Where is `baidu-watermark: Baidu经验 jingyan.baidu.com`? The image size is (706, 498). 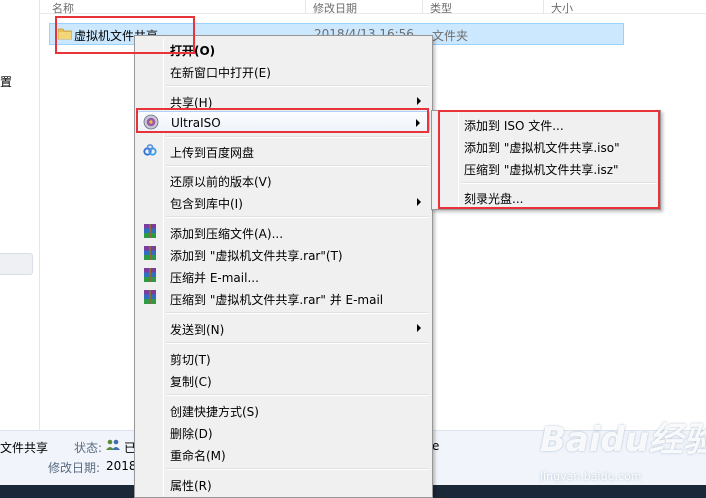
baidu-watermark: Baidu经验 jingyan.baidu.com is located at coordinates (623, 450).